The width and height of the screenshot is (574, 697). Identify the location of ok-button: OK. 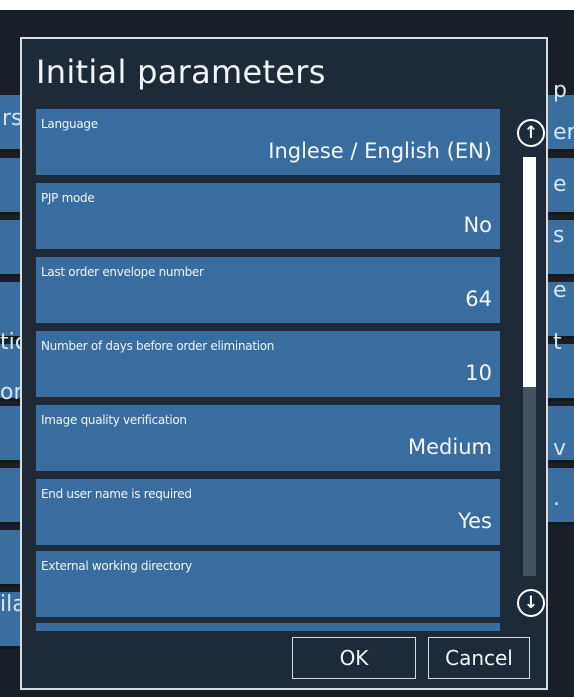
(354, 658).